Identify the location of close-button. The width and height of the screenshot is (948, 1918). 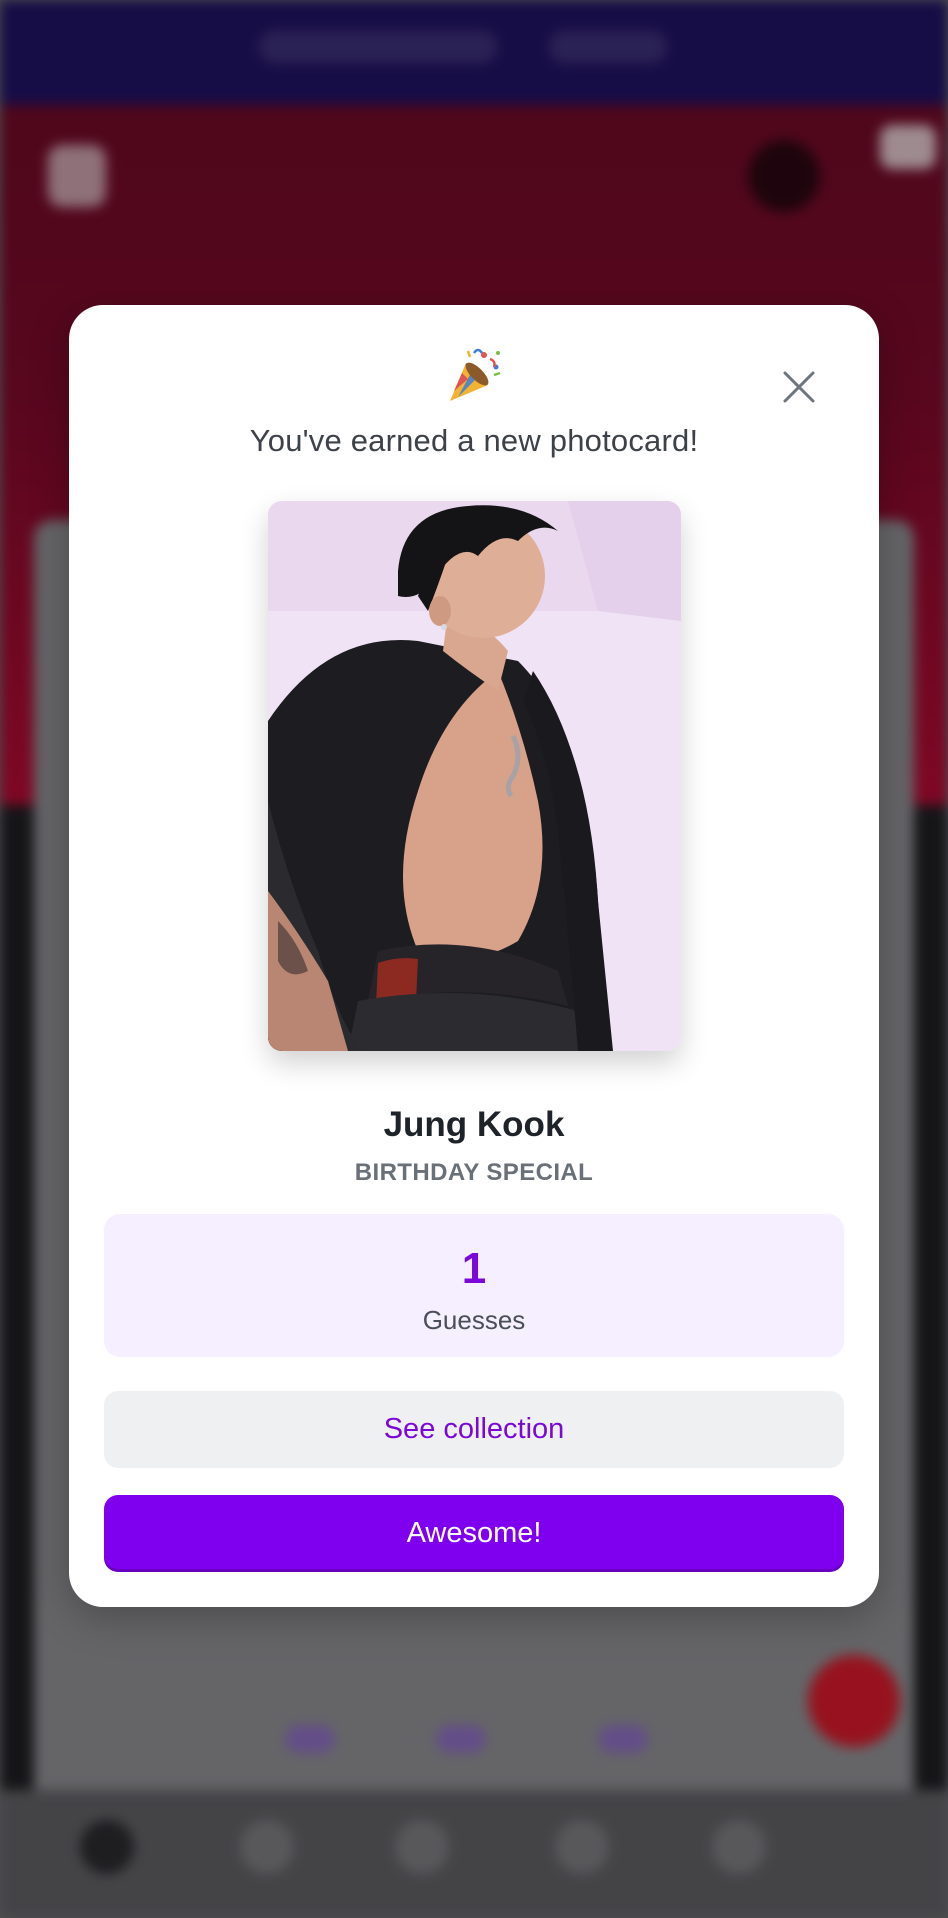
(799, 387).